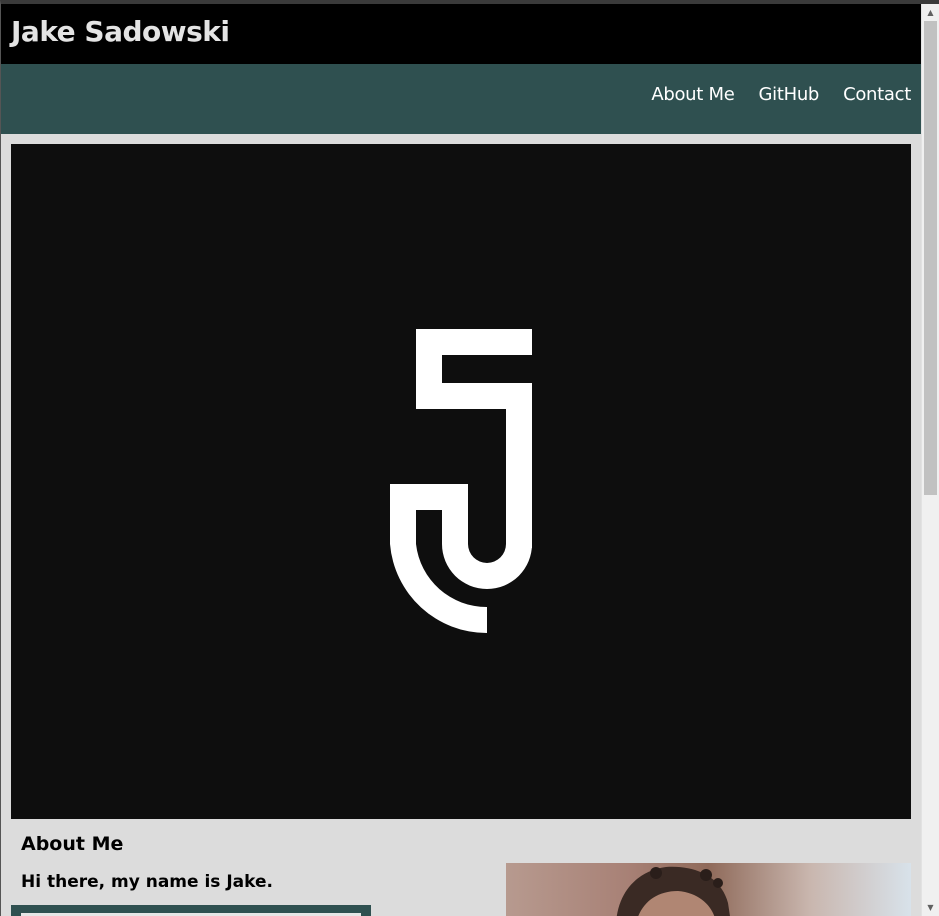 The width and height of the screenshot is (939, 916). What do you see at coordinates (673, 891) in the screenshot?
I see `profile-photo-graphic` at bounding box center [673, 891].